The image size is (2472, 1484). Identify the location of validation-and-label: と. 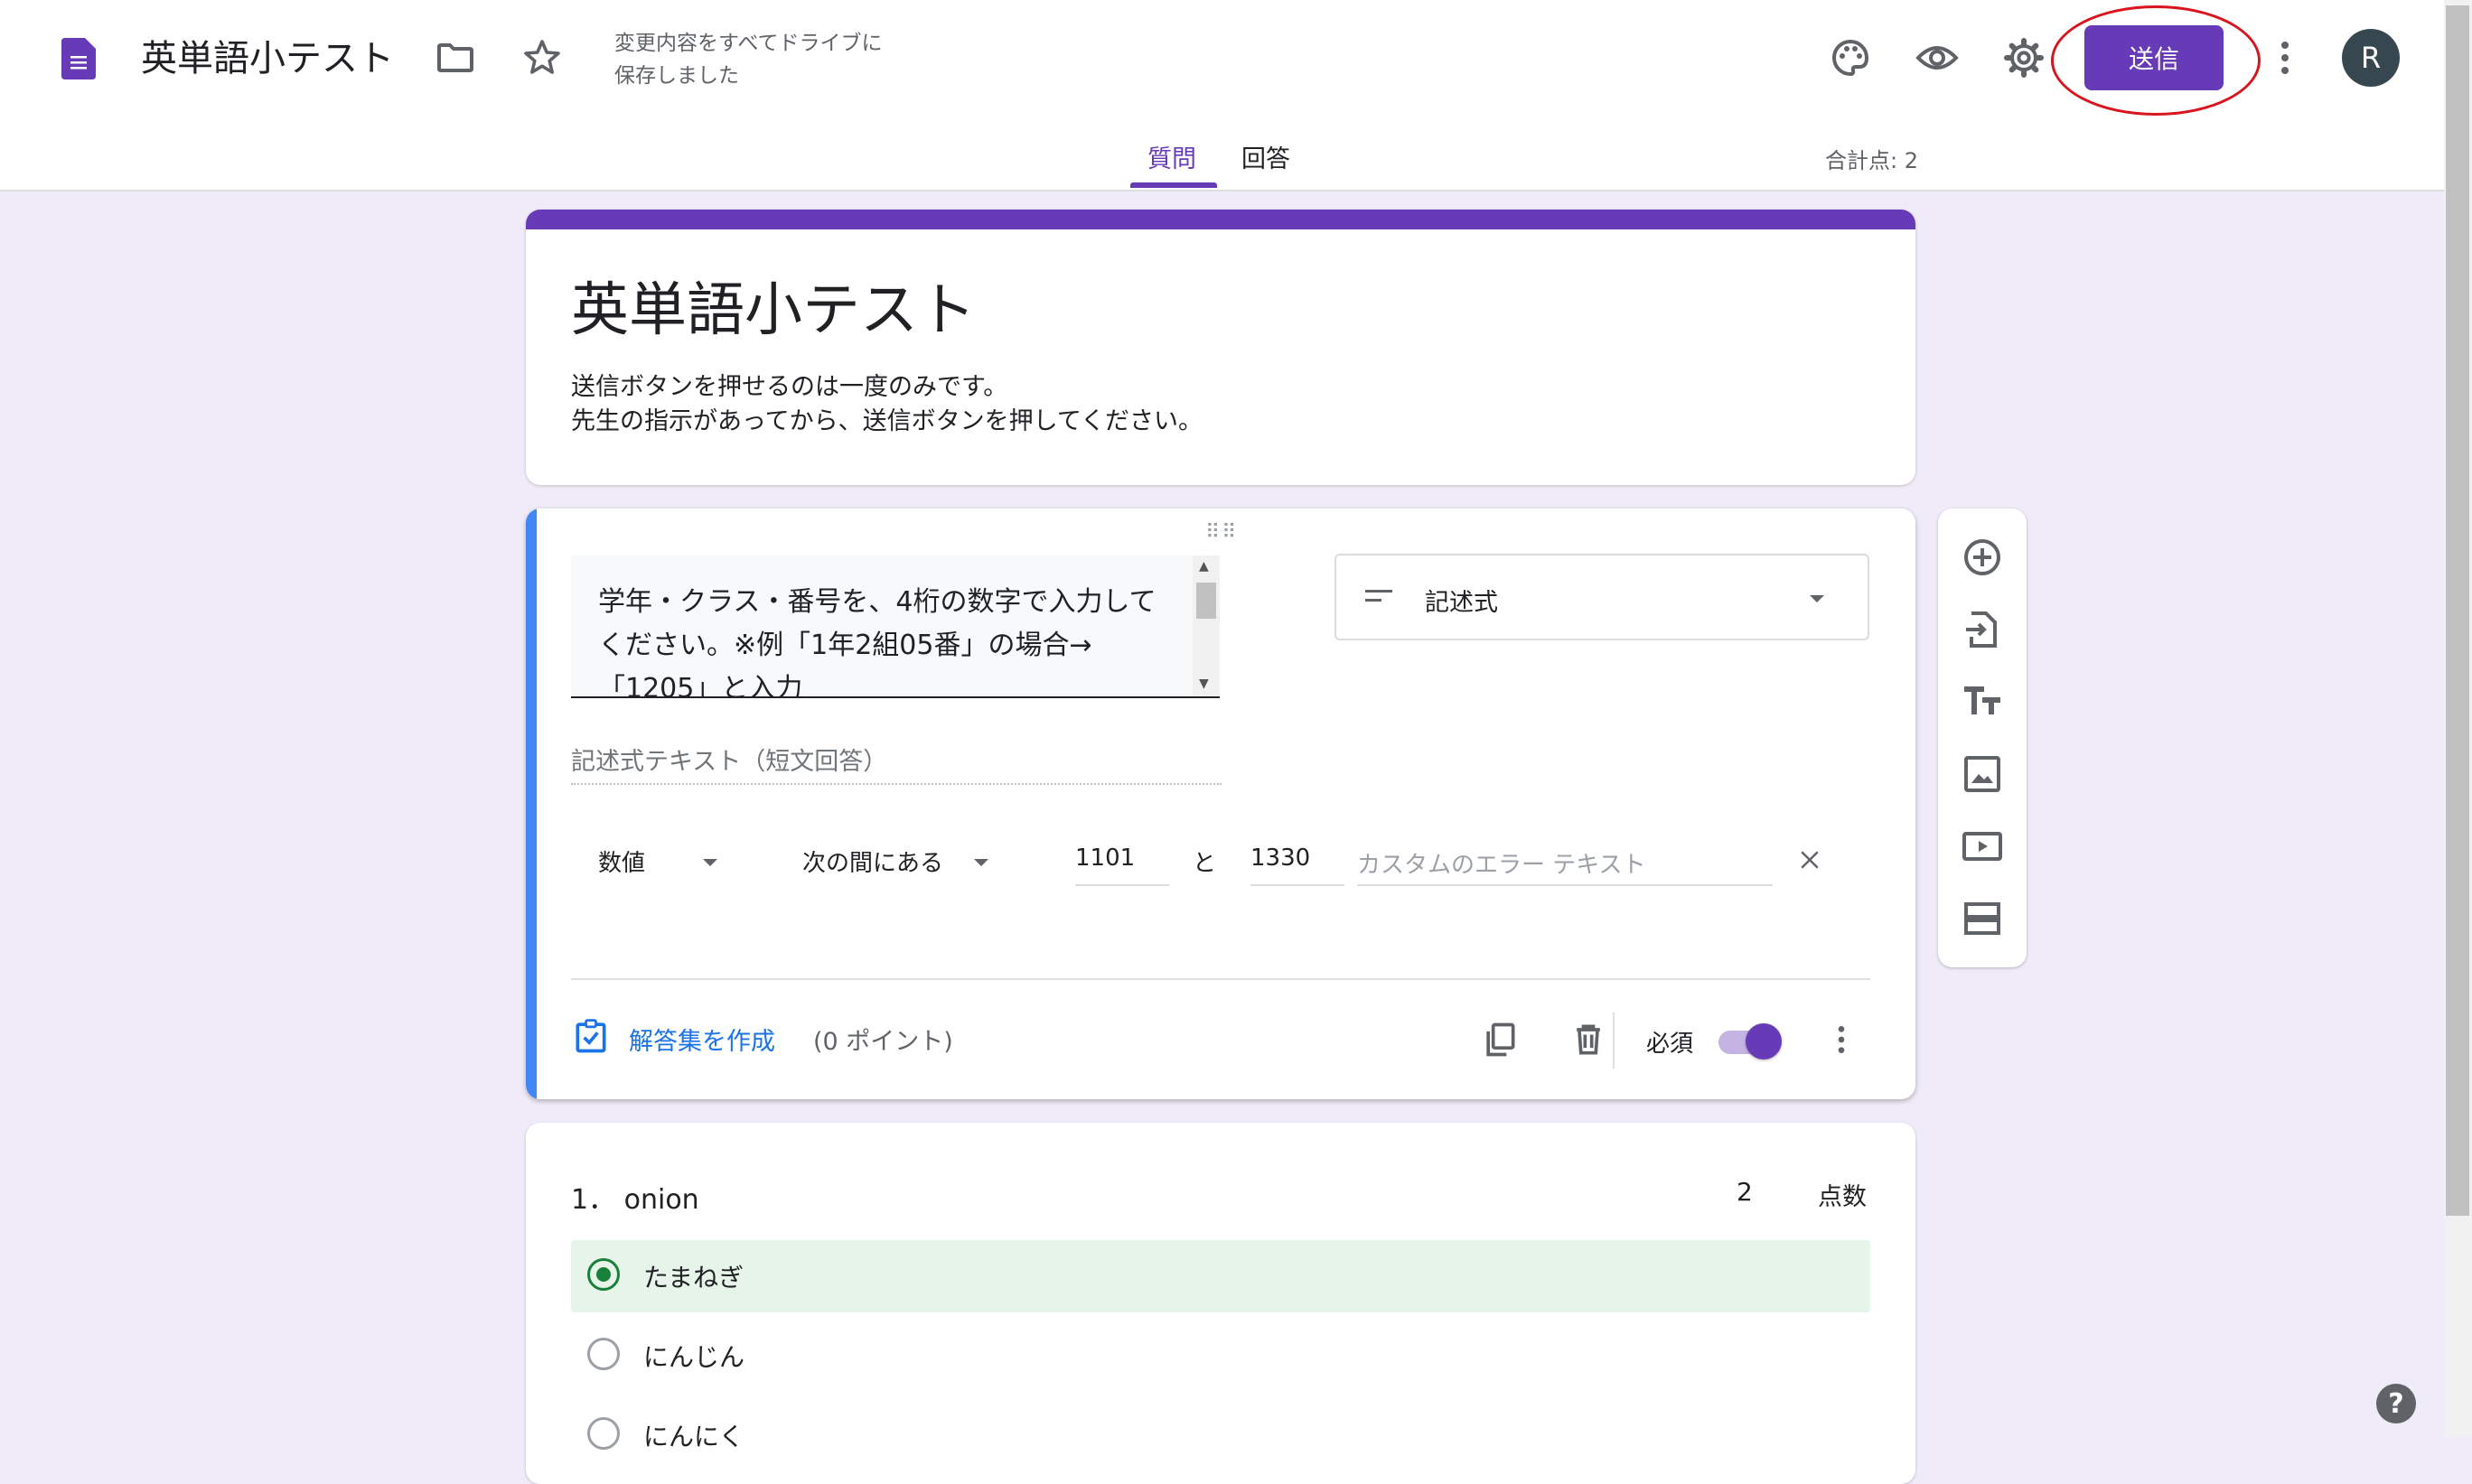
(1205, 863).